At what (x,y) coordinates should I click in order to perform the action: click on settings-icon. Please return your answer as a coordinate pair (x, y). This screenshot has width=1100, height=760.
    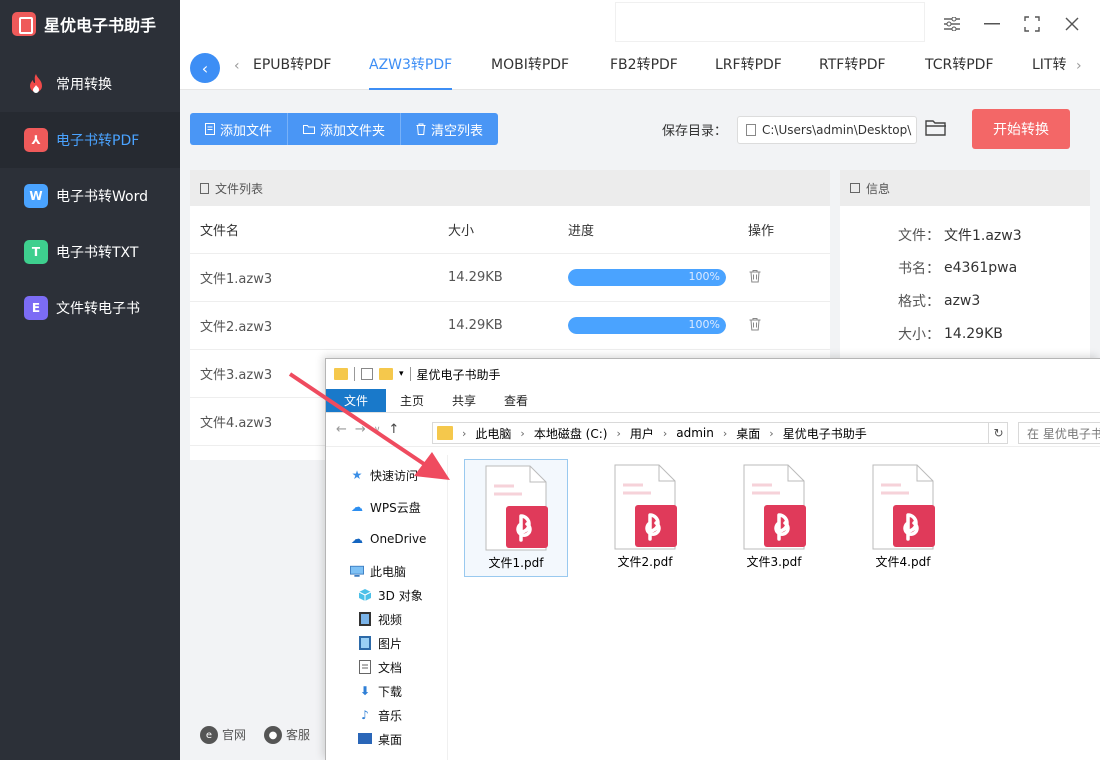
    Looking at the image, I should click on (952, 24).